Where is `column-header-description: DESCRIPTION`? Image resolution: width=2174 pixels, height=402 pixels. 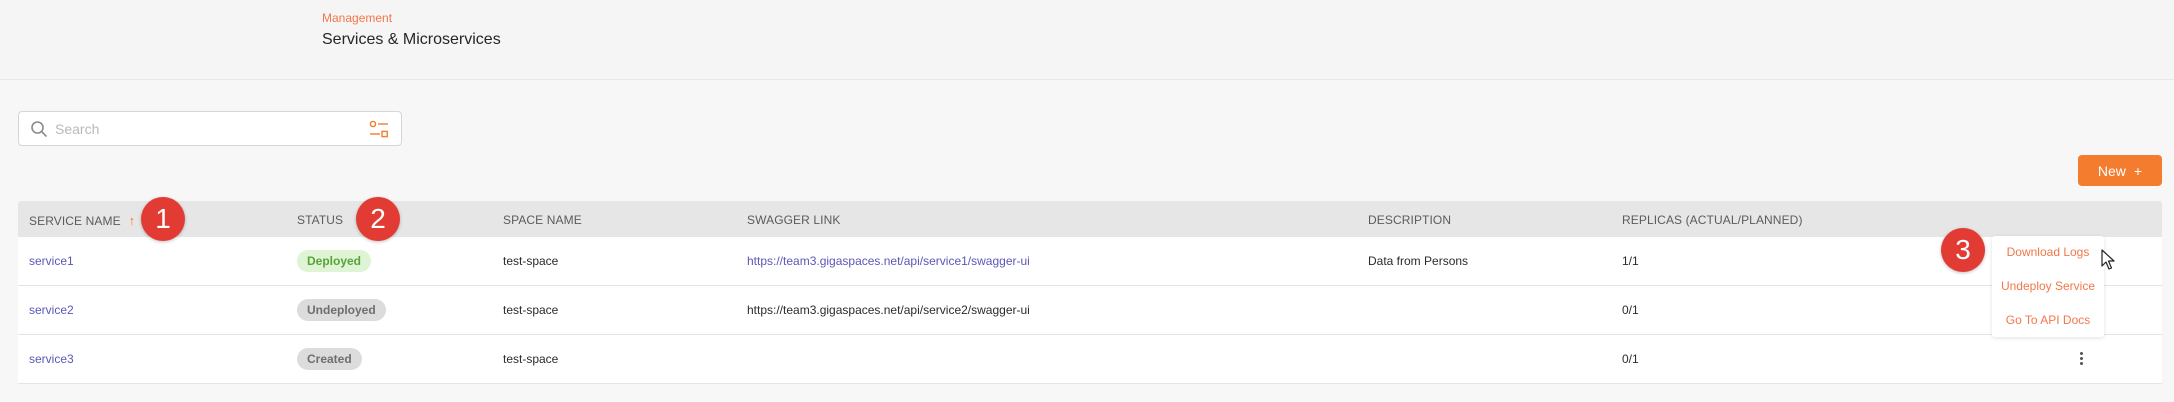
column-header-description: DESCRIPTION is located at coordinates (1409, 220).